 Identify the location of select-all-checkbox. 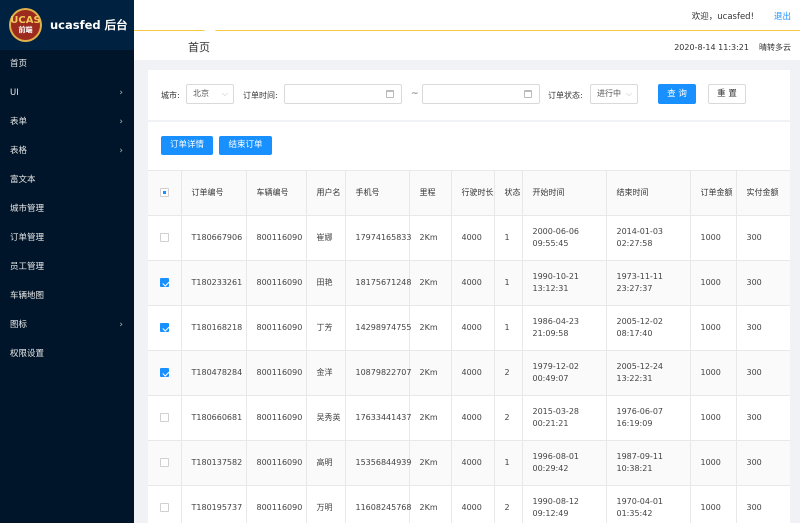
(164, 192).